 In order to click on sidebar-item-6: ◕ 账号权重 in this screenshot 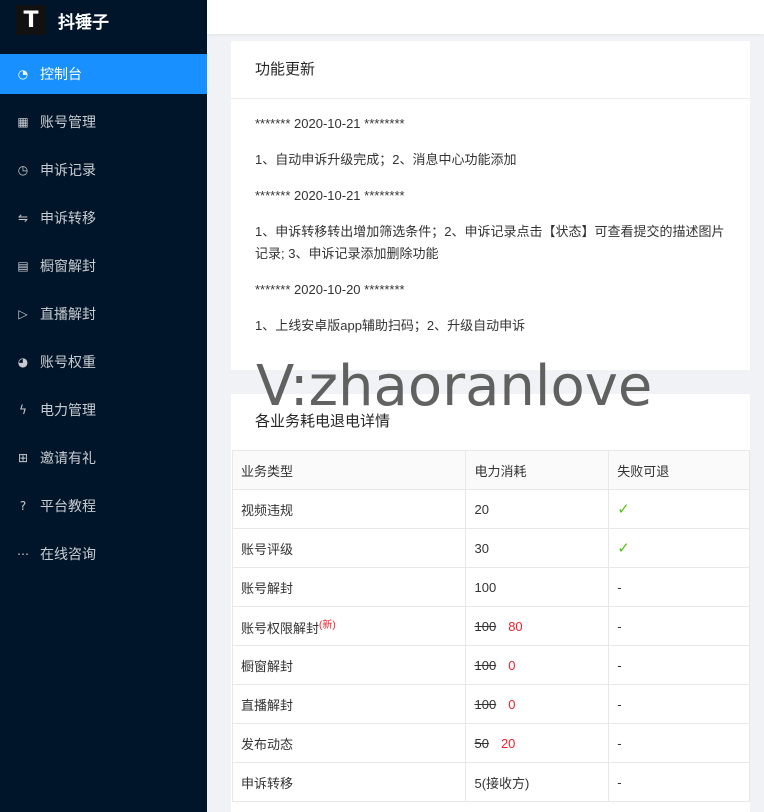, I will do `click(103, 362)`.